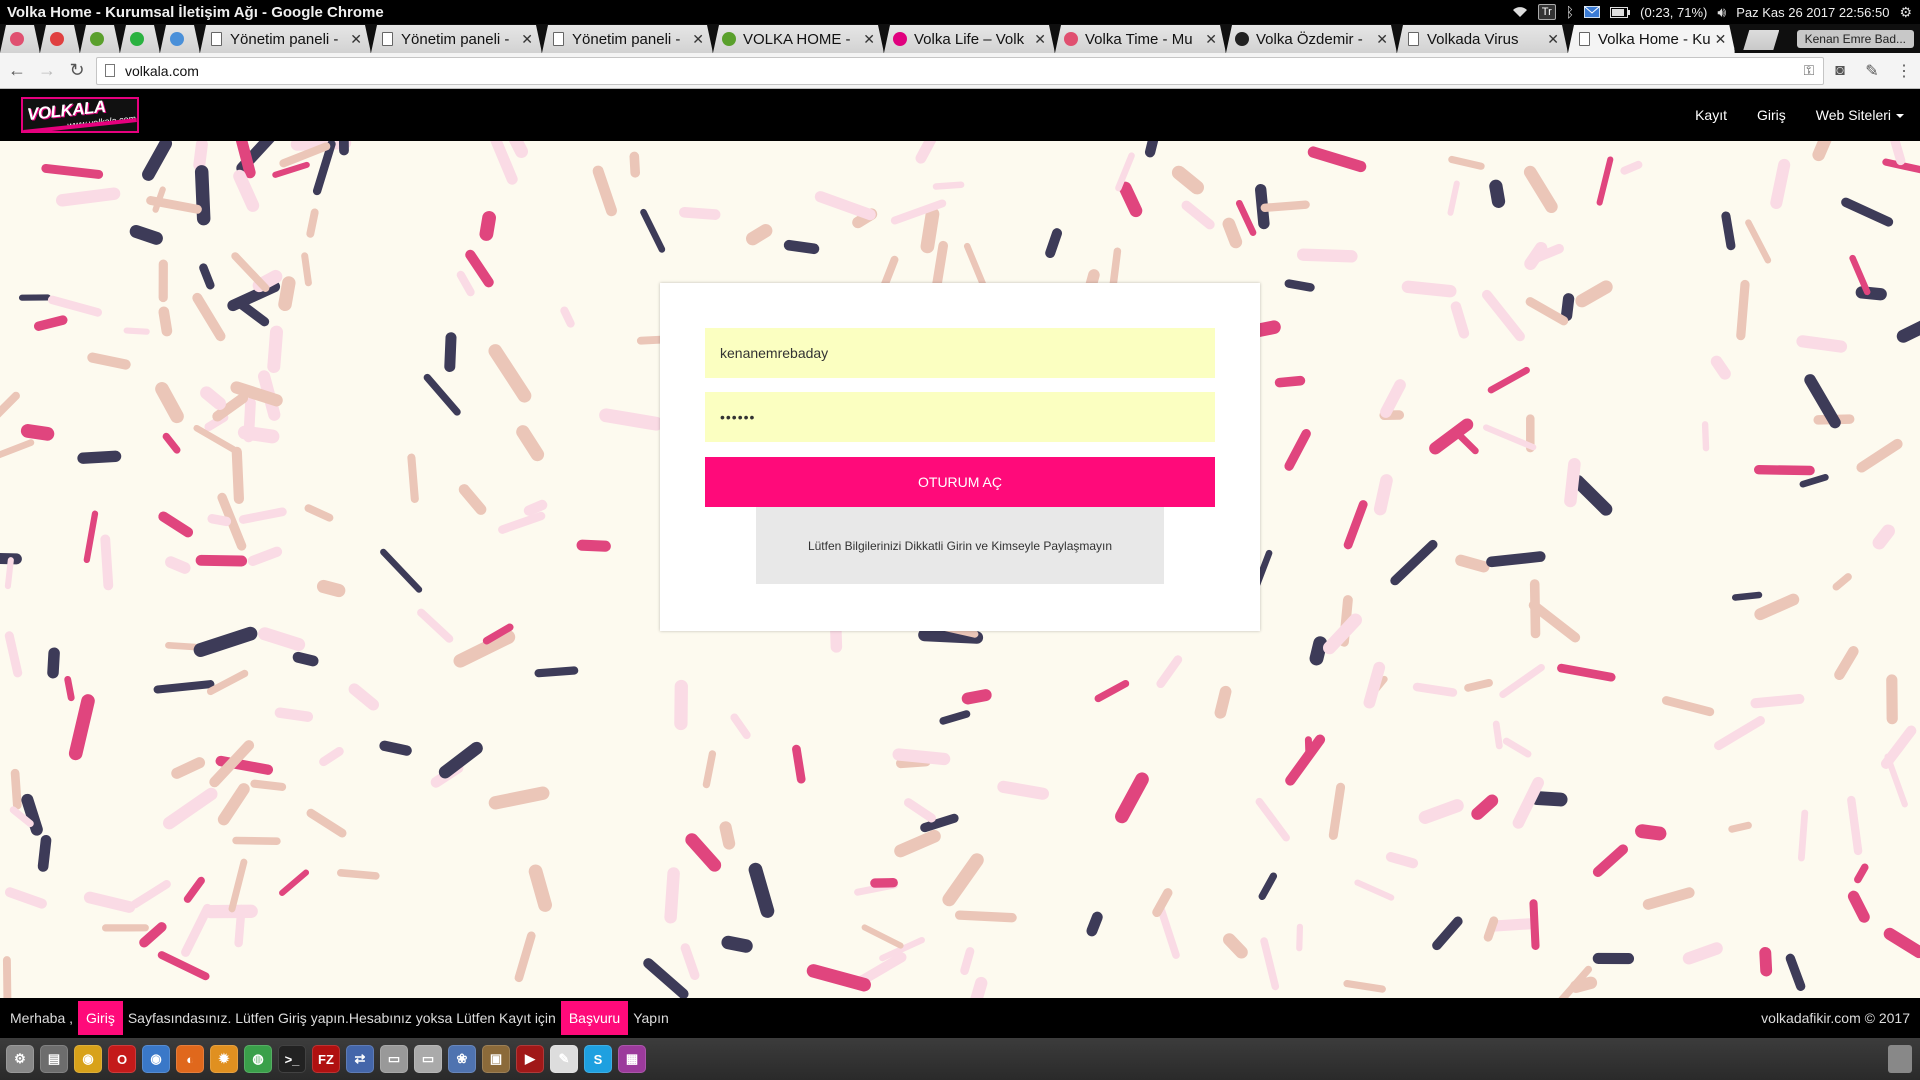 The width and height of the screenshot is (1920, 1080). Describe the element at coordinates (598, 1059) in the screenshot. I see `skype-icon: S` at that location.